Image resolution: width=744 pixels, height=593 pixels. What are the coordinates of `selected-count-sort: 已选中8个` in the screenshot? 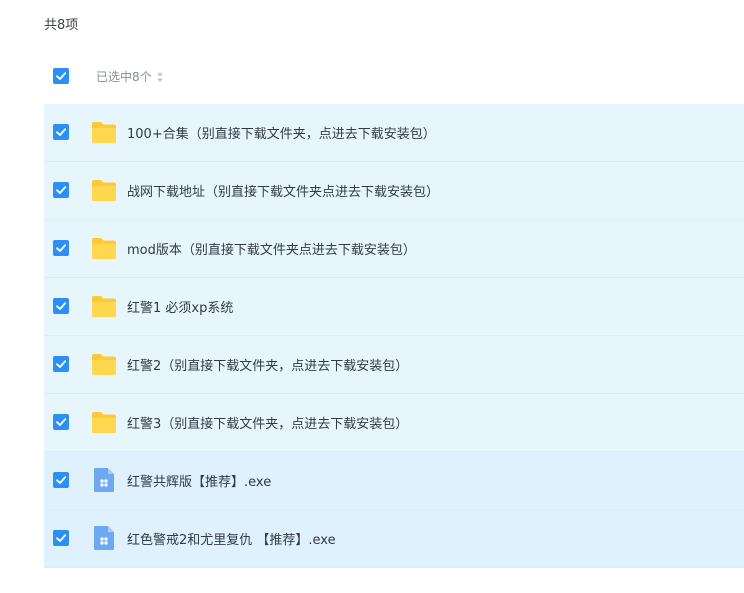 It's located at (130, 76).